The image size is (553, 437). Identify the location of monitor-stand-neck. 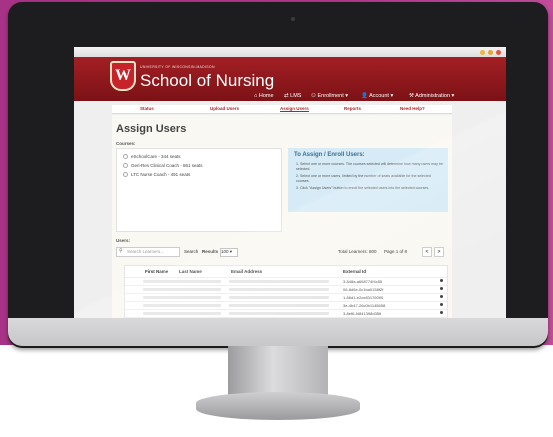
(278, 371).